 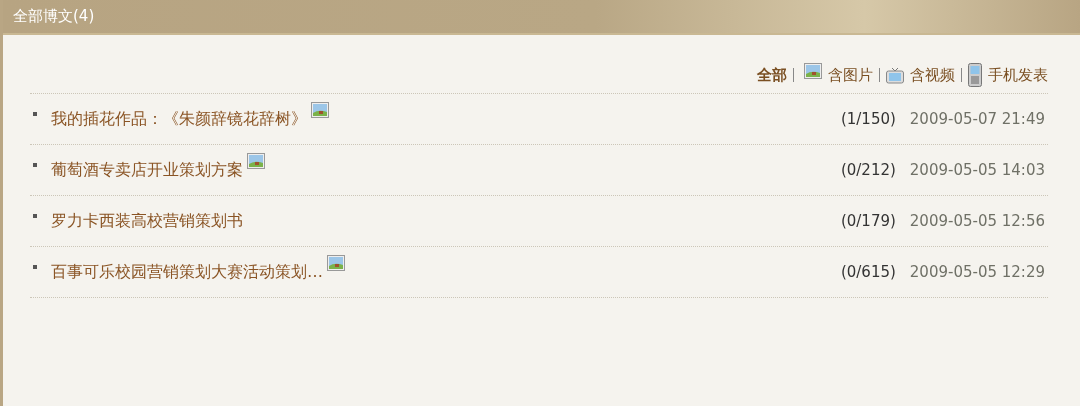 What do you see at coordinates (850, 75) in the screenshot?
I see `filter-link: 含图片` at bounding box center [850, 75].